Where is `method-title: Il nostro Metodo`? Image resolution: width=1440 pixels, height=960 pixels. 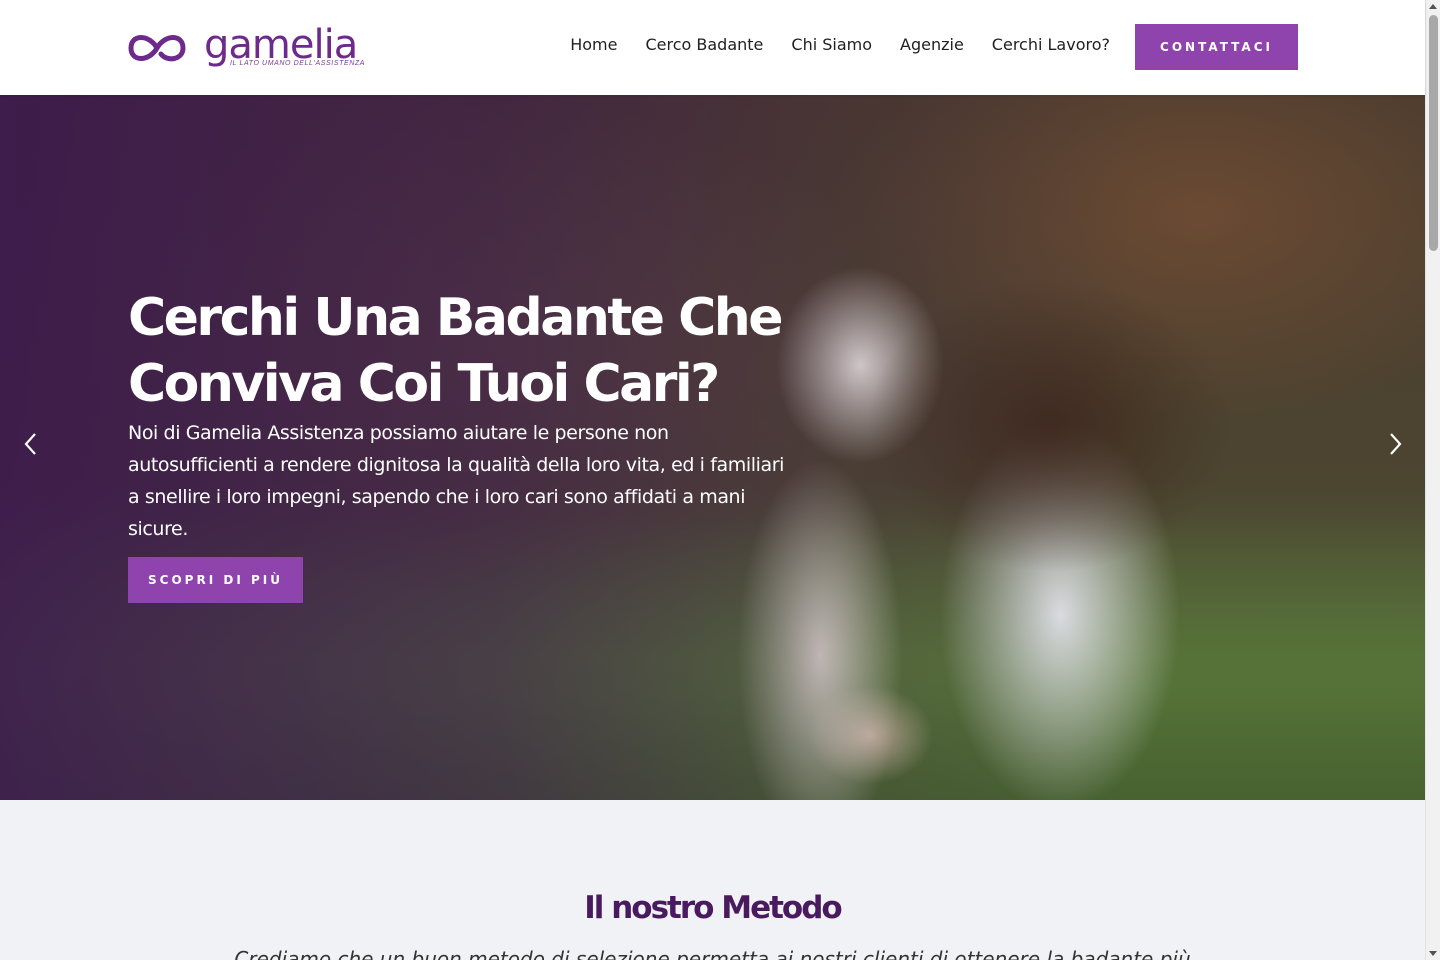
method-title: Il nostro Metodo is located at coordinates (713, 908).